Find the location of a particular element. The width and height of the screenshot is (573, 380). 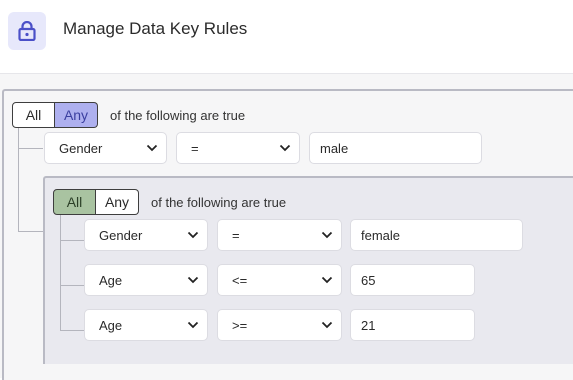

lock-icon-tile is located at coordinates (27, 31).